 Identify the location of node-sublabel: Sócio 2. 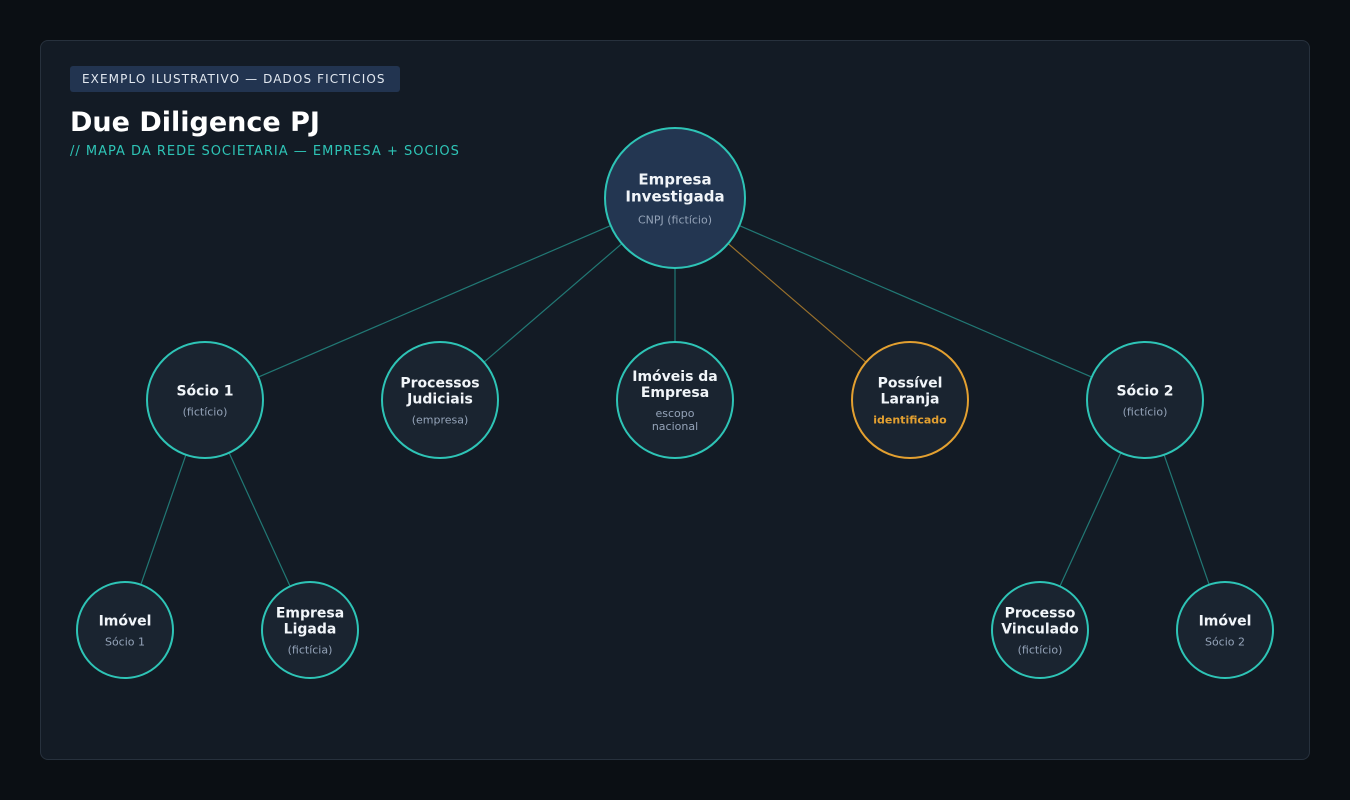
(1225, 642).